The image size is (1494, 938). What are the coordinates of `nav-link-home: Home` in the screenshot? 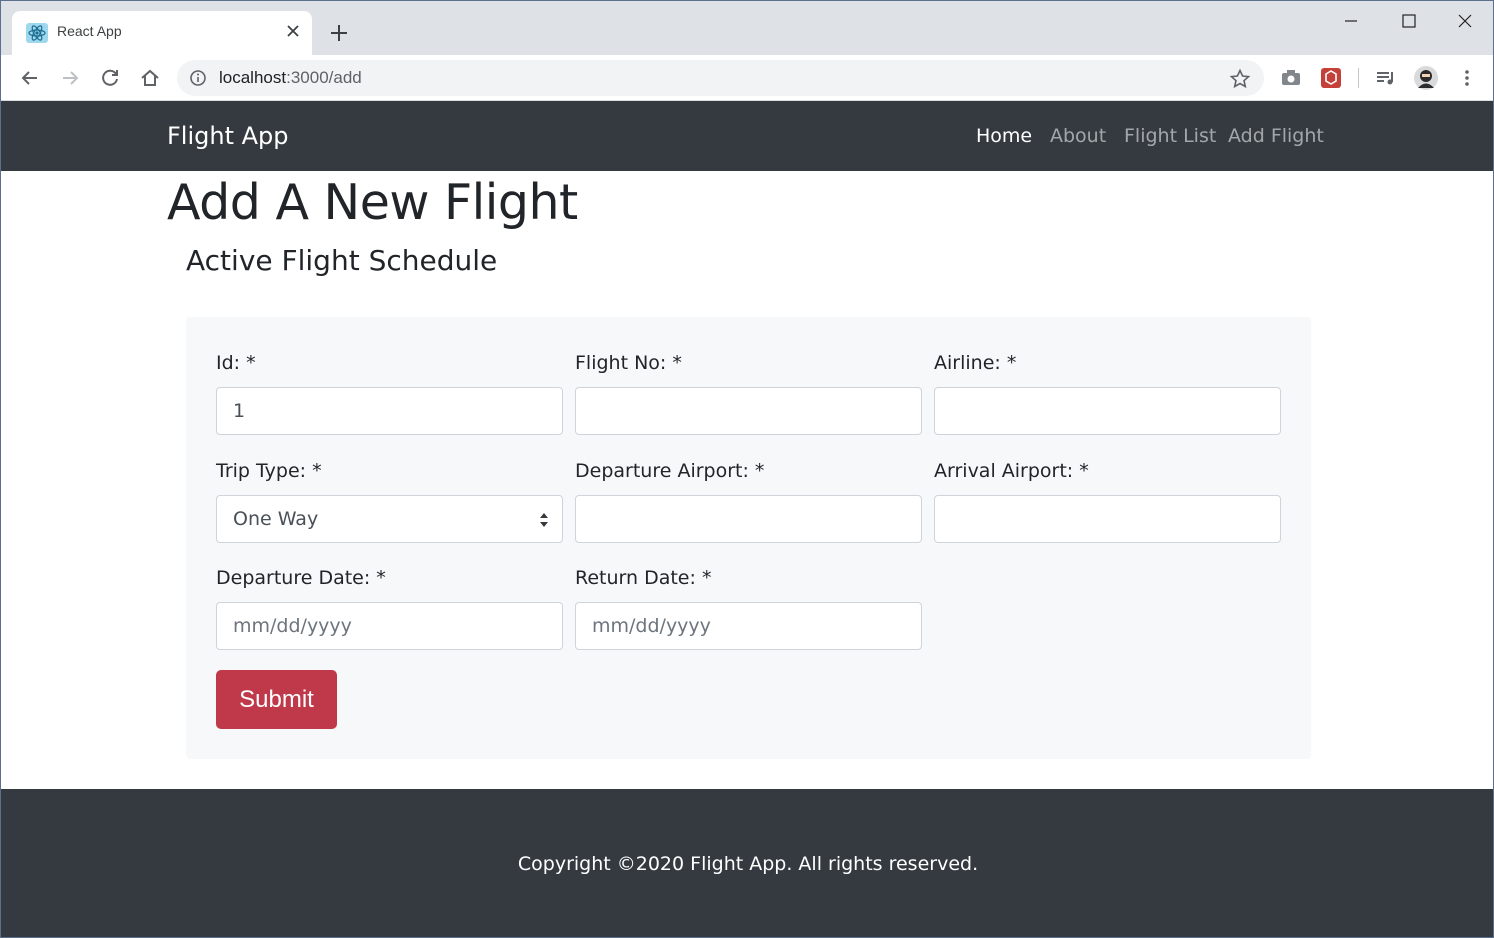 It's located at (1004, 136).